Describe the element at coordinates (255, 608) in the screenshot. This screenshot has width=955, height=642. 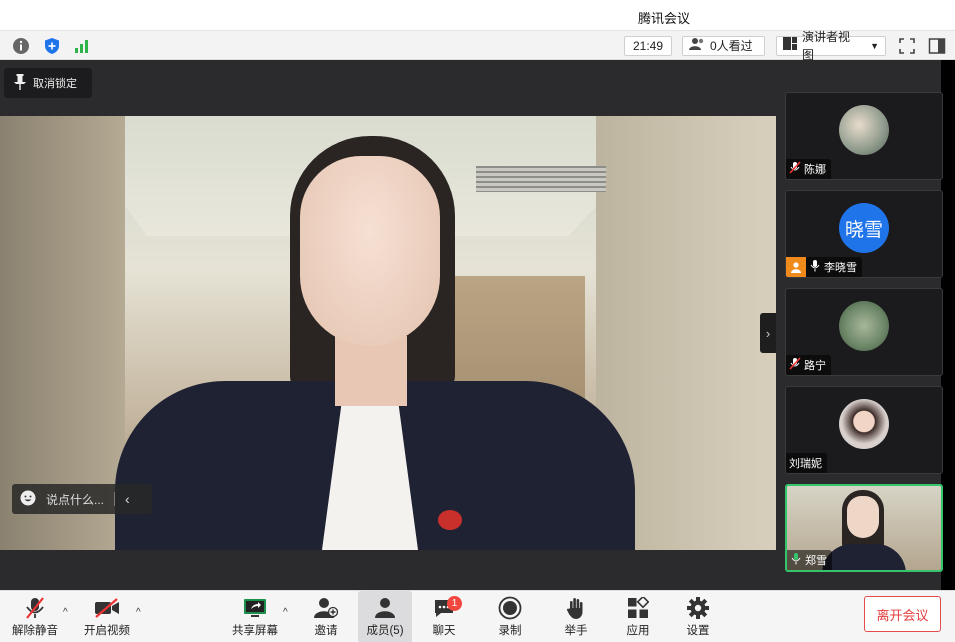
I see `share-screen-icon` at that location.